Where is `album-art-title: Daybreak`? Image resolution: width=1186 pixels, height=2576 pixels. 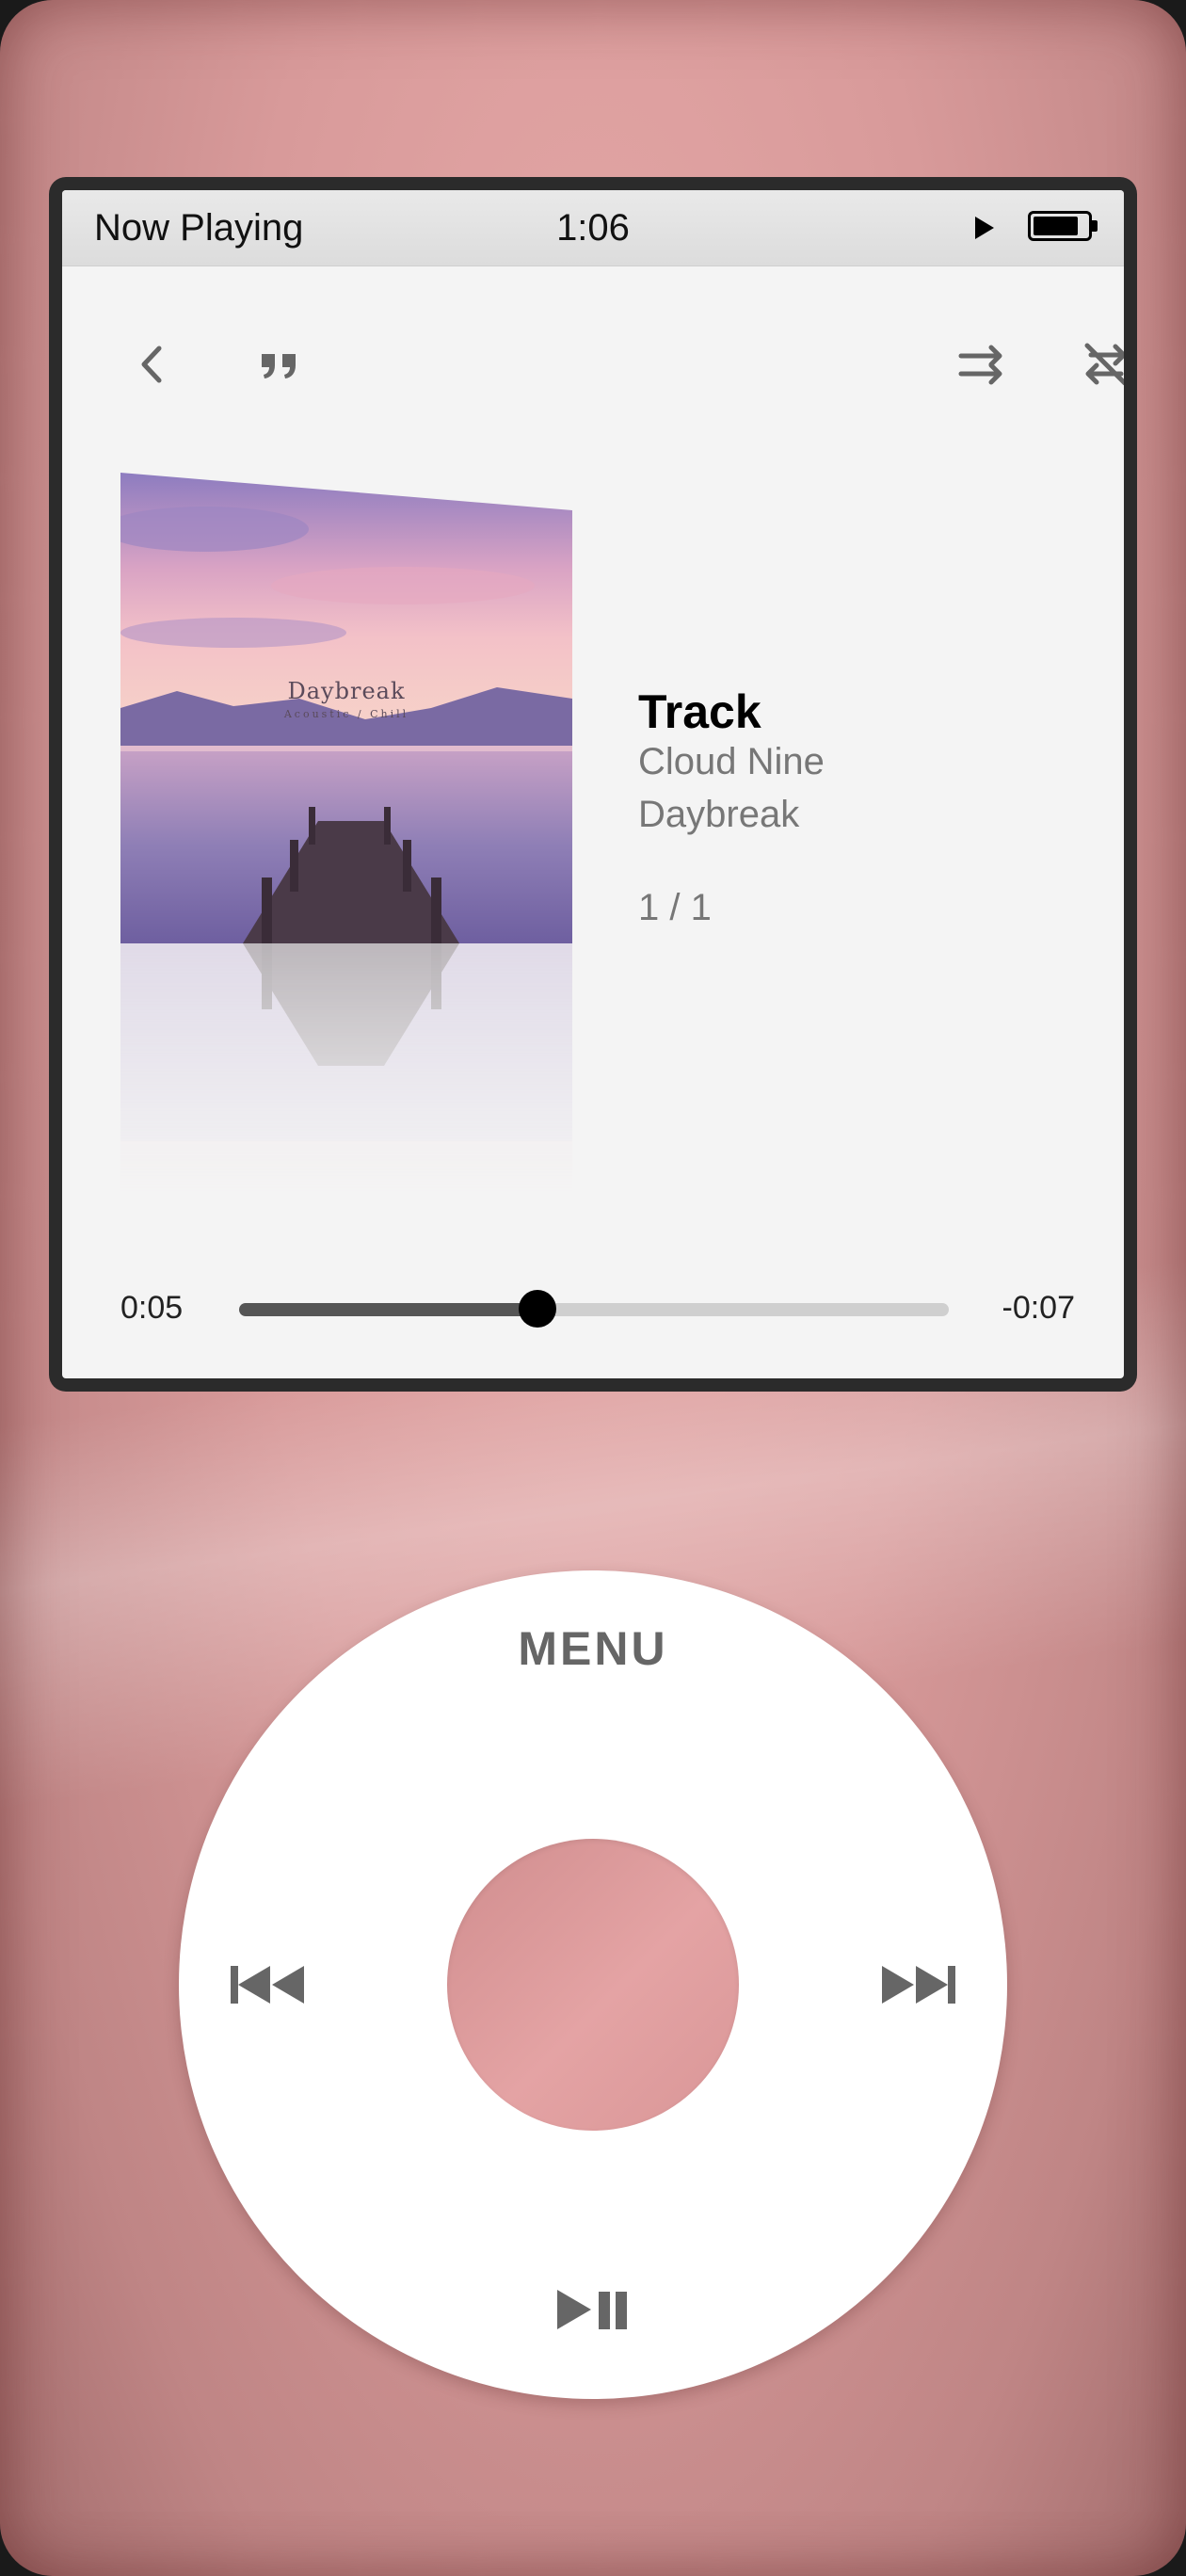 album-art-title: Daybreak is located at coordinates (346, 691).